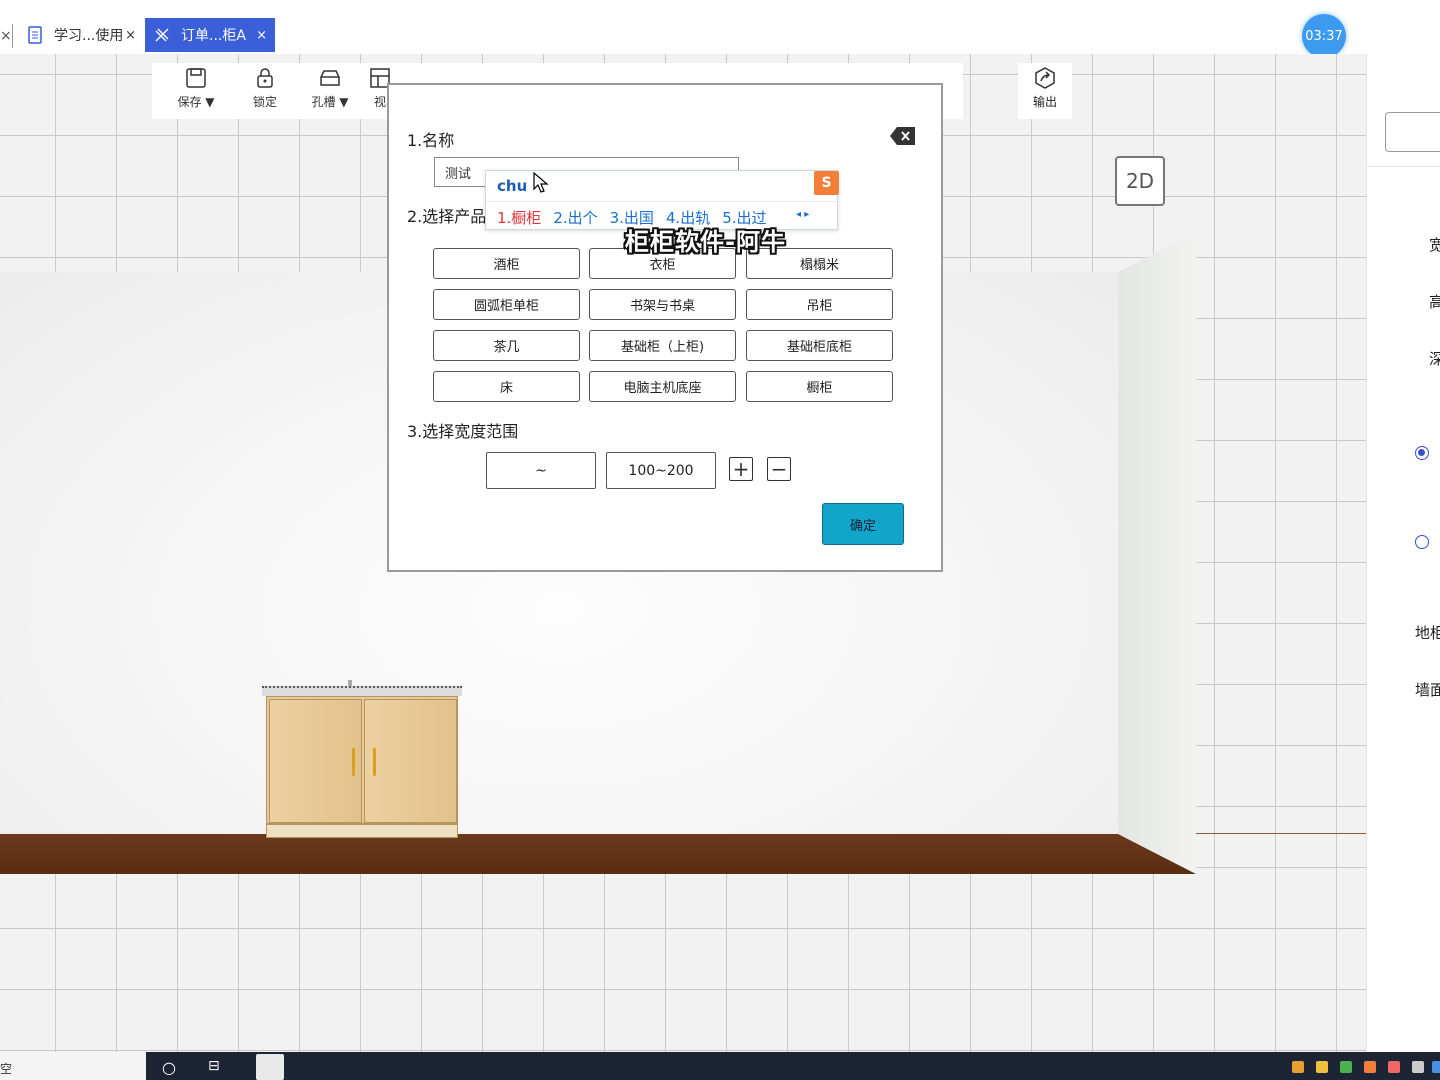  I want to click on range-option-100-200: 100~200, so click(661, 470).